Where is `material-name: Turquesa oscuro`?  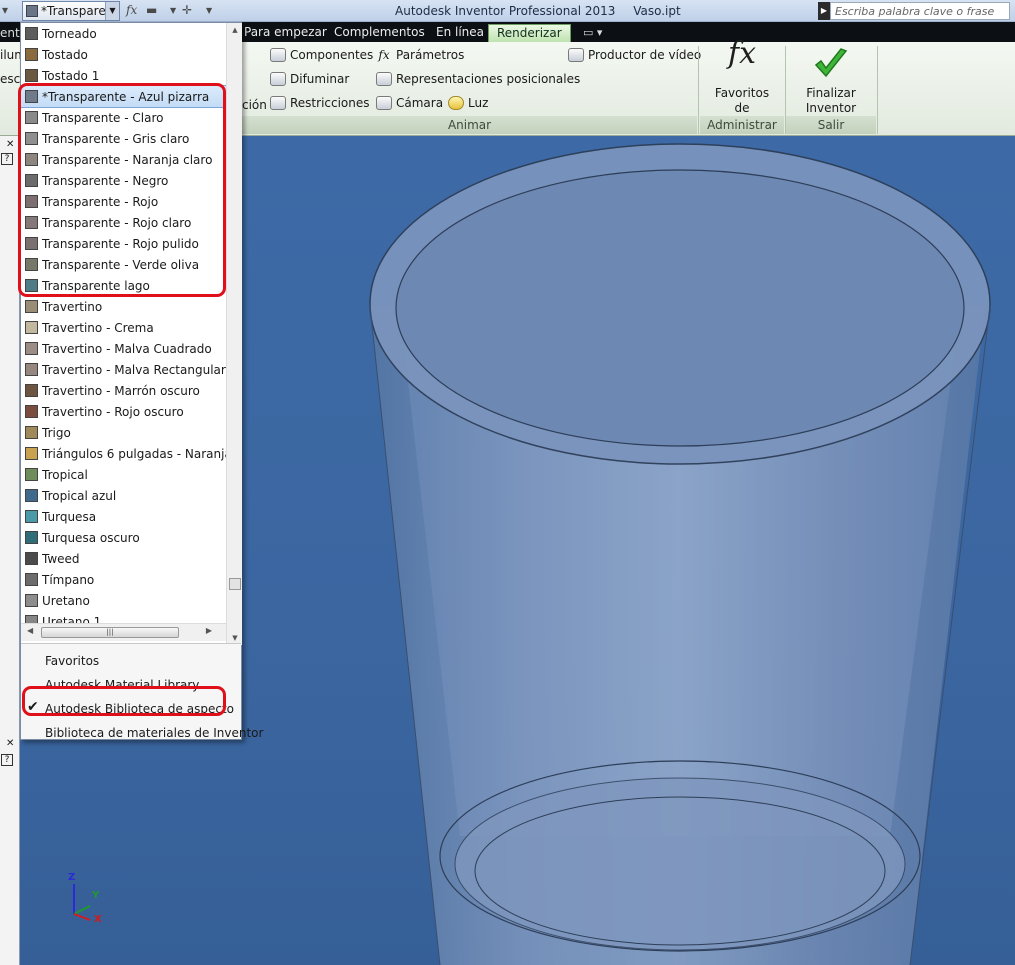 material-name: Turquesa oscuro is located at coordinates (91, 537).